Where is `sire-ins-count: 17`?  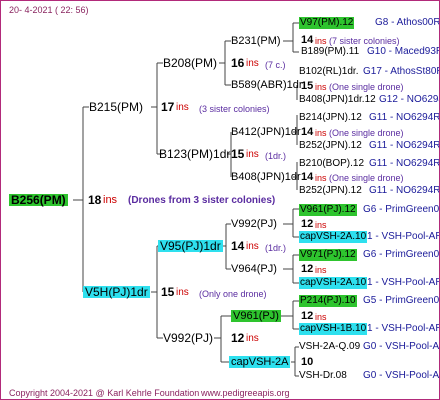
sire-ins-count: 17 is located at coordinates (168, 107).